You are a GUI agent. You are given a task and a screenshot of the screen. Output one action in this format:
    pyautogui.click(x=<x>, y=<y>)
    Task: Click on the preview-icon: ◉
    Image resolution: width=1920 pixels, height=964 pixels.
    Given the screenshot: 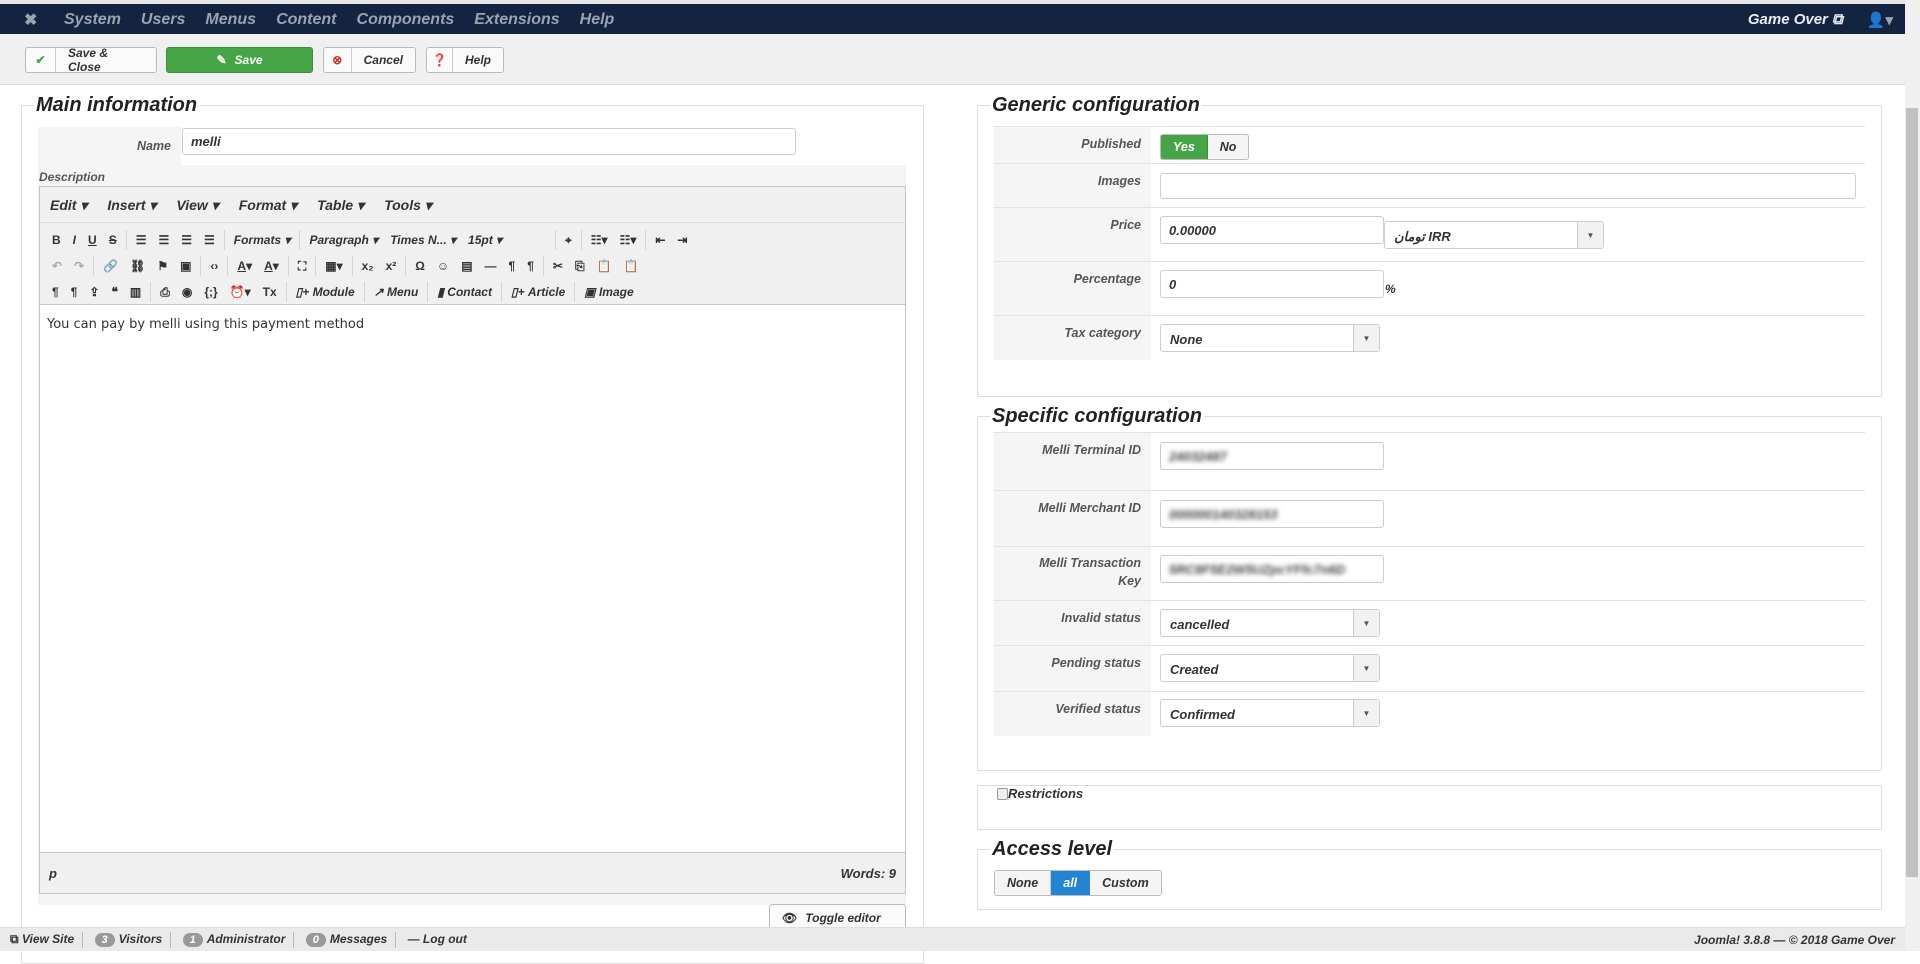 What is the action you would take?
    pyautogui.click(x=187, y=292)
    